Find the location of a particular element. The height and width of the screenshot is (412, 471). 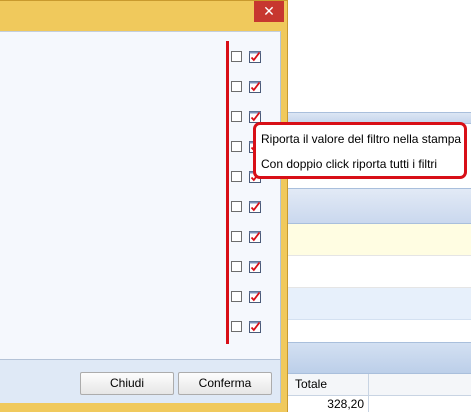

dialog-frame-bottom is located at coordinates (143, 407).